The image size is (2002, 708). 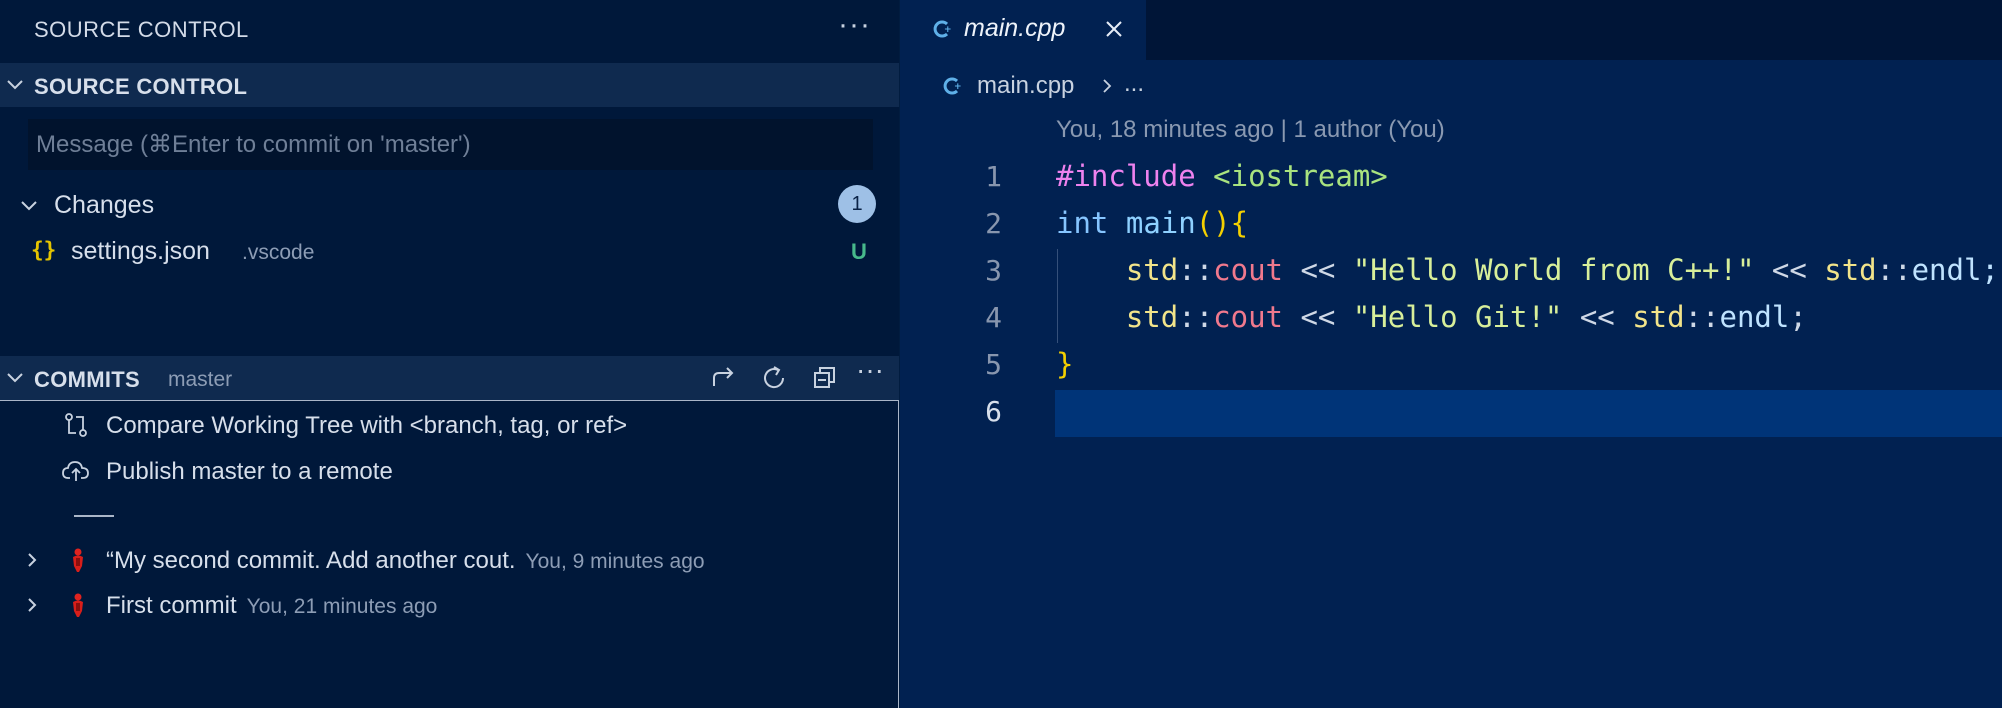 What do you see at coordinates (449, 30) in the screenshot?
I see `sidebar-title-bar: SOURCE CONTROL ···` at bounding box center [449, 30].